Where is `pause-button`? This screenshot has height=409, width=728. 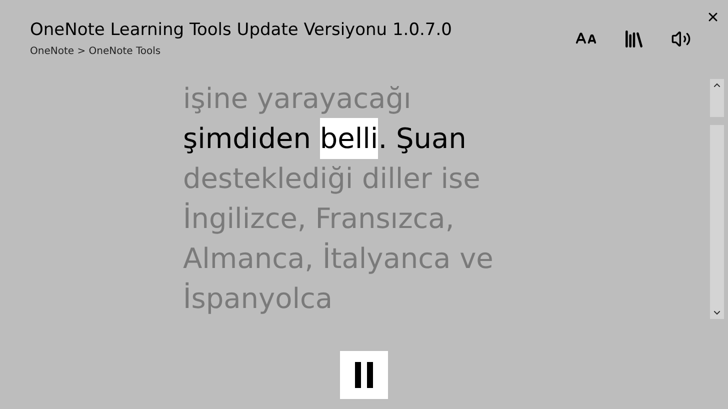 pause-button is located at coordinates (364, 375).